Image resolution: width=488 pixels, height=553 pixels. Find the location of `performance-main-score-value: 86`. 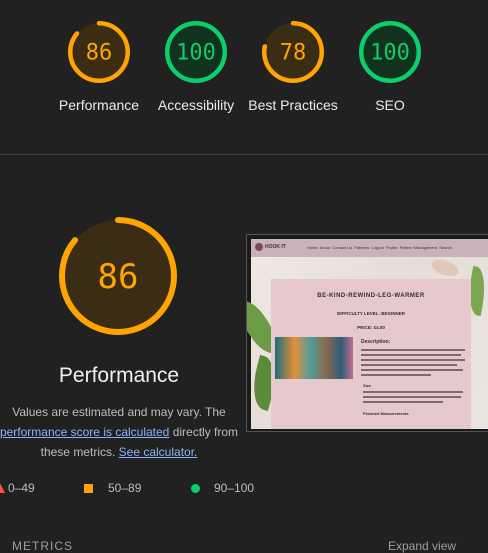

performance-main-score-value: 86 is located at coordinates (118, 277).